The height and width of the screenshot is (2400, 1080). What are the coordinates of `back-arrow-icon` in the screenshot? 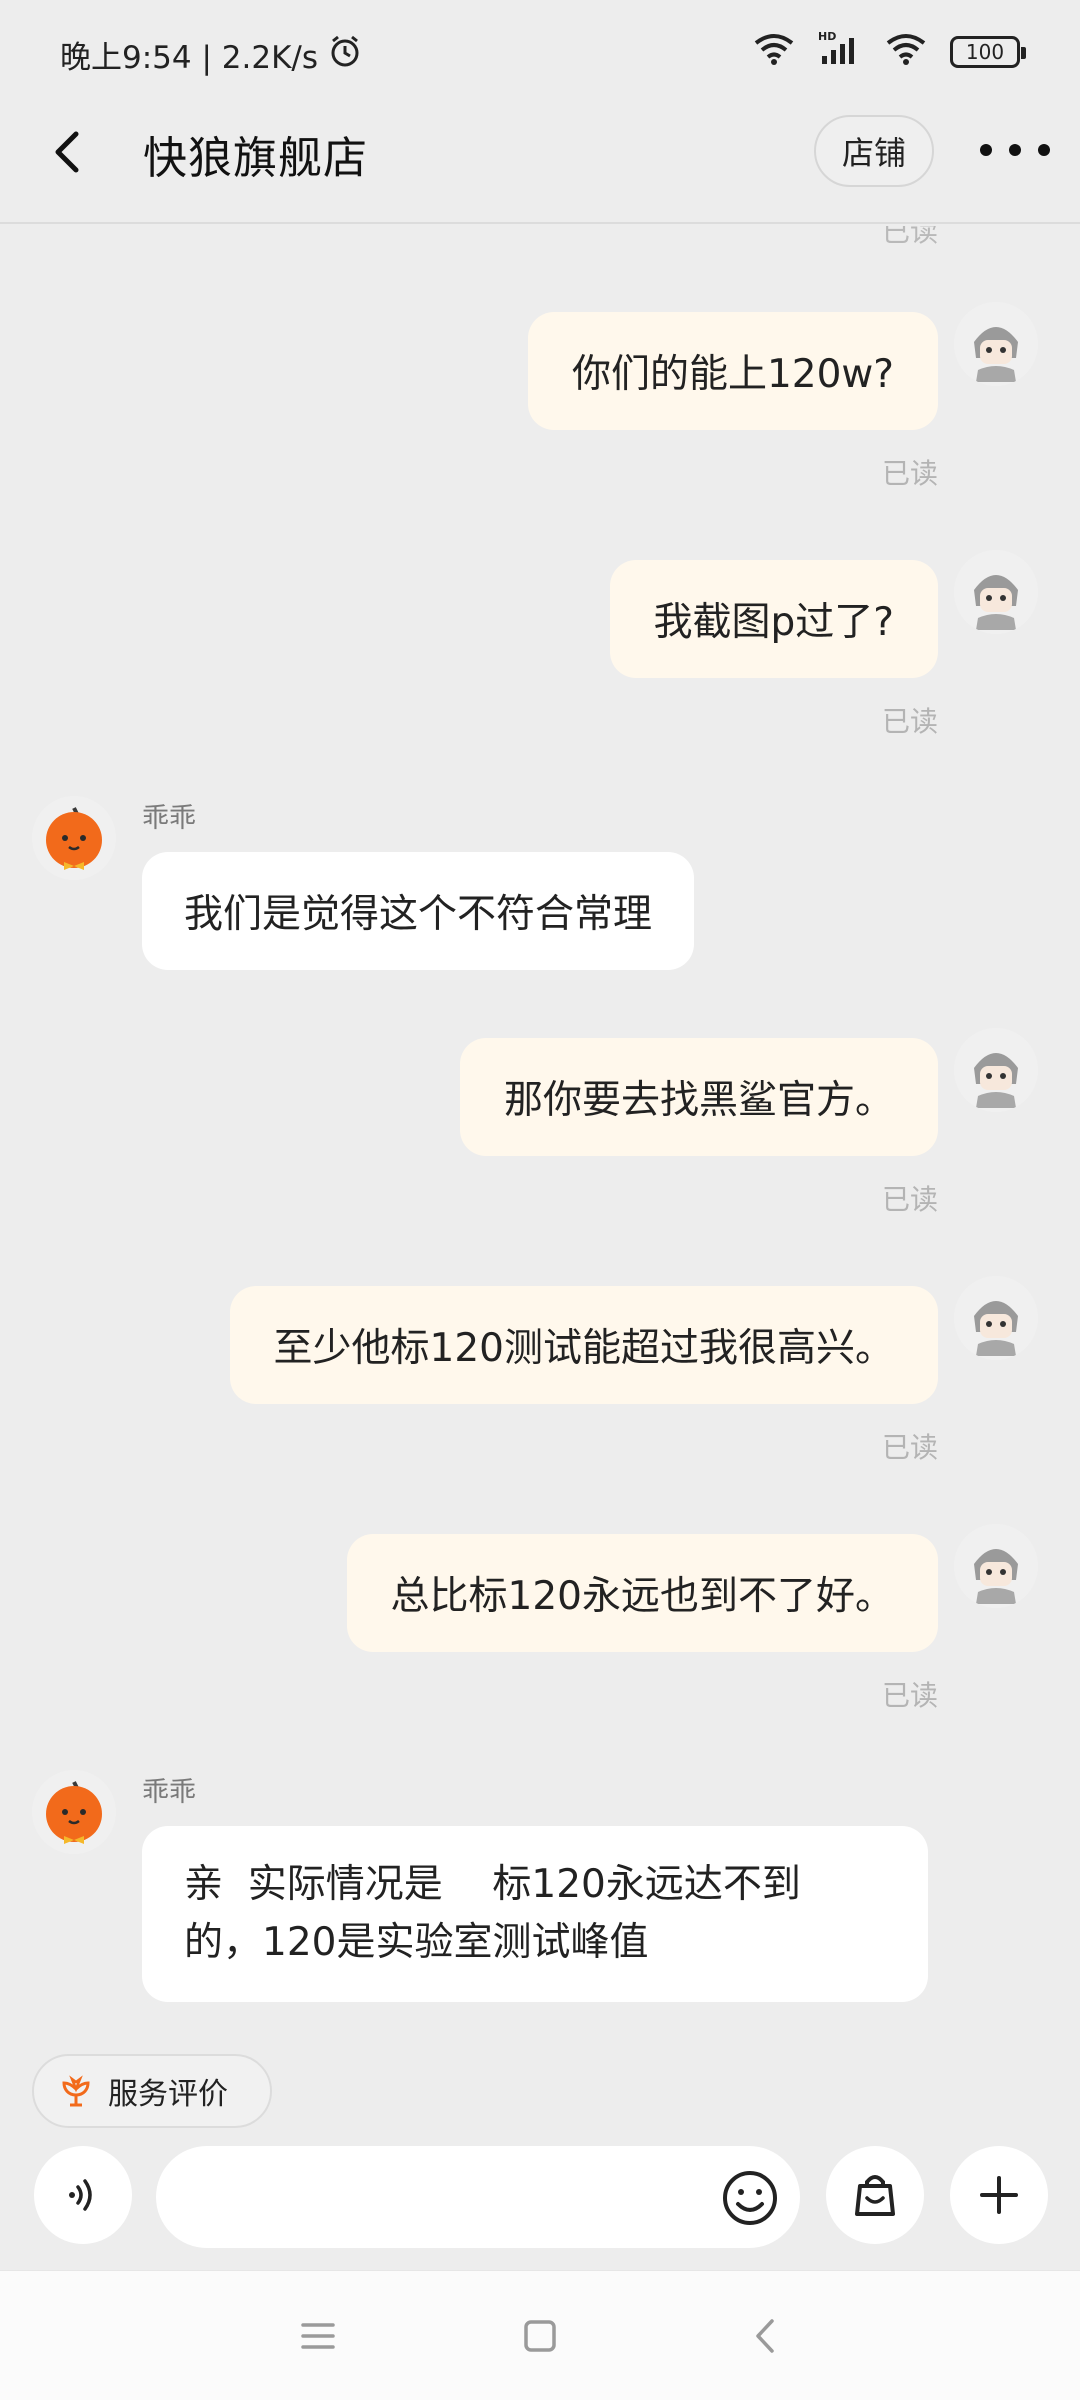 It's located at (765, 2336).